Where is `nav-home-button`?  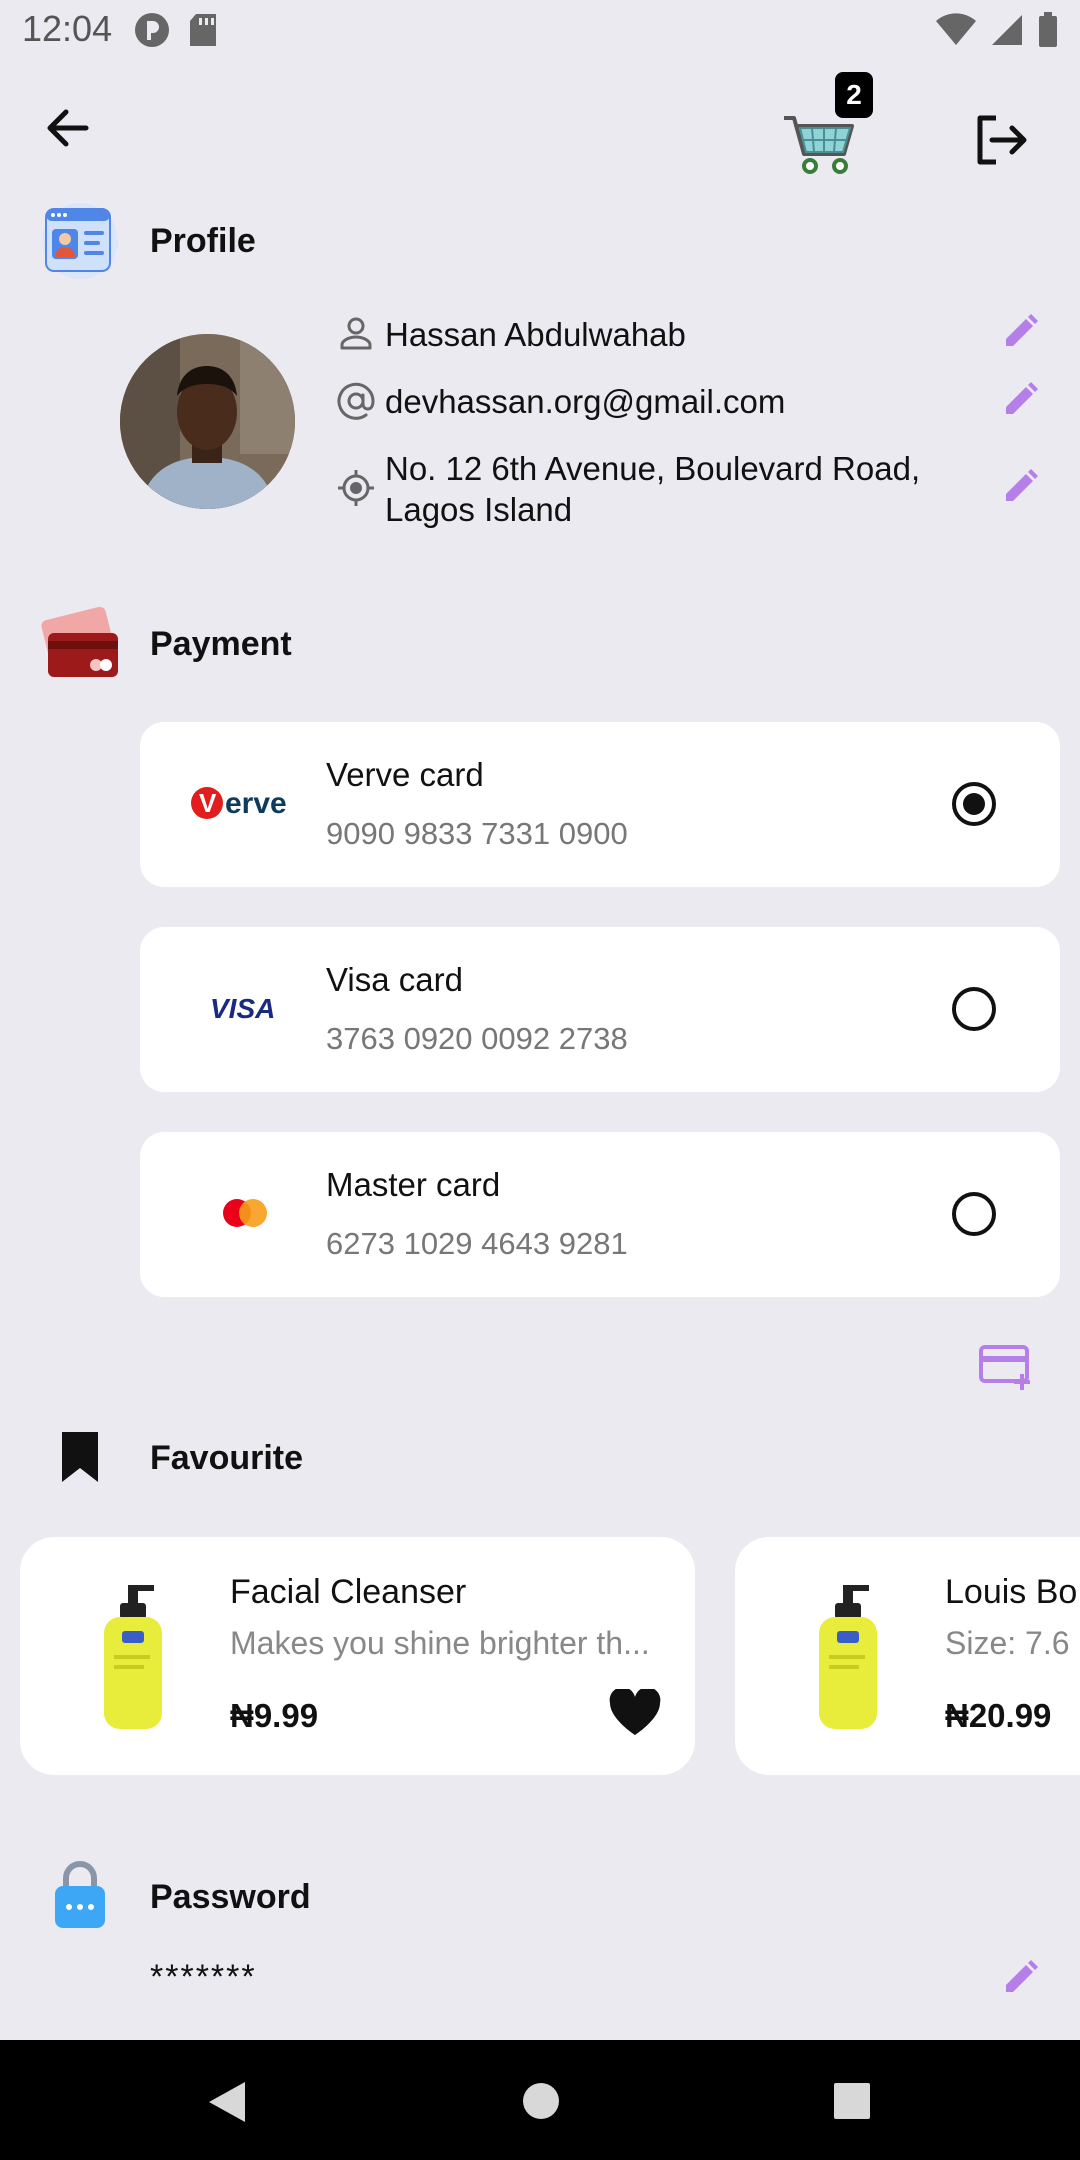
nav-home-button is located at coordinates (541, 2101).